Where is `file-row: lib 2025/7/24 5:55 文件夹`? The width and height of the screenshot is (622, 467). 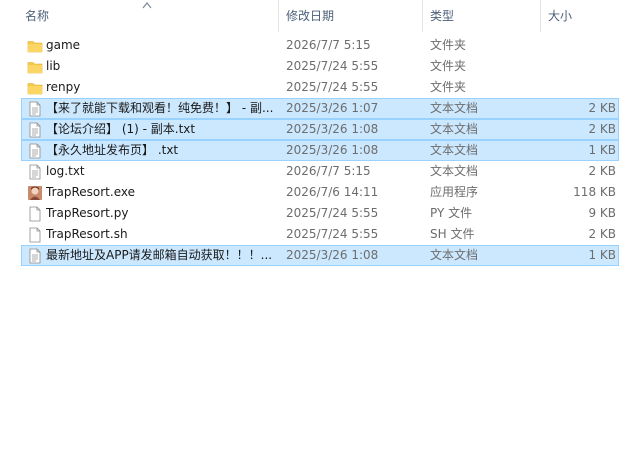 file-row: lib 2025/7/24 5:55 文件夹 is located at coordinates (320, 66).